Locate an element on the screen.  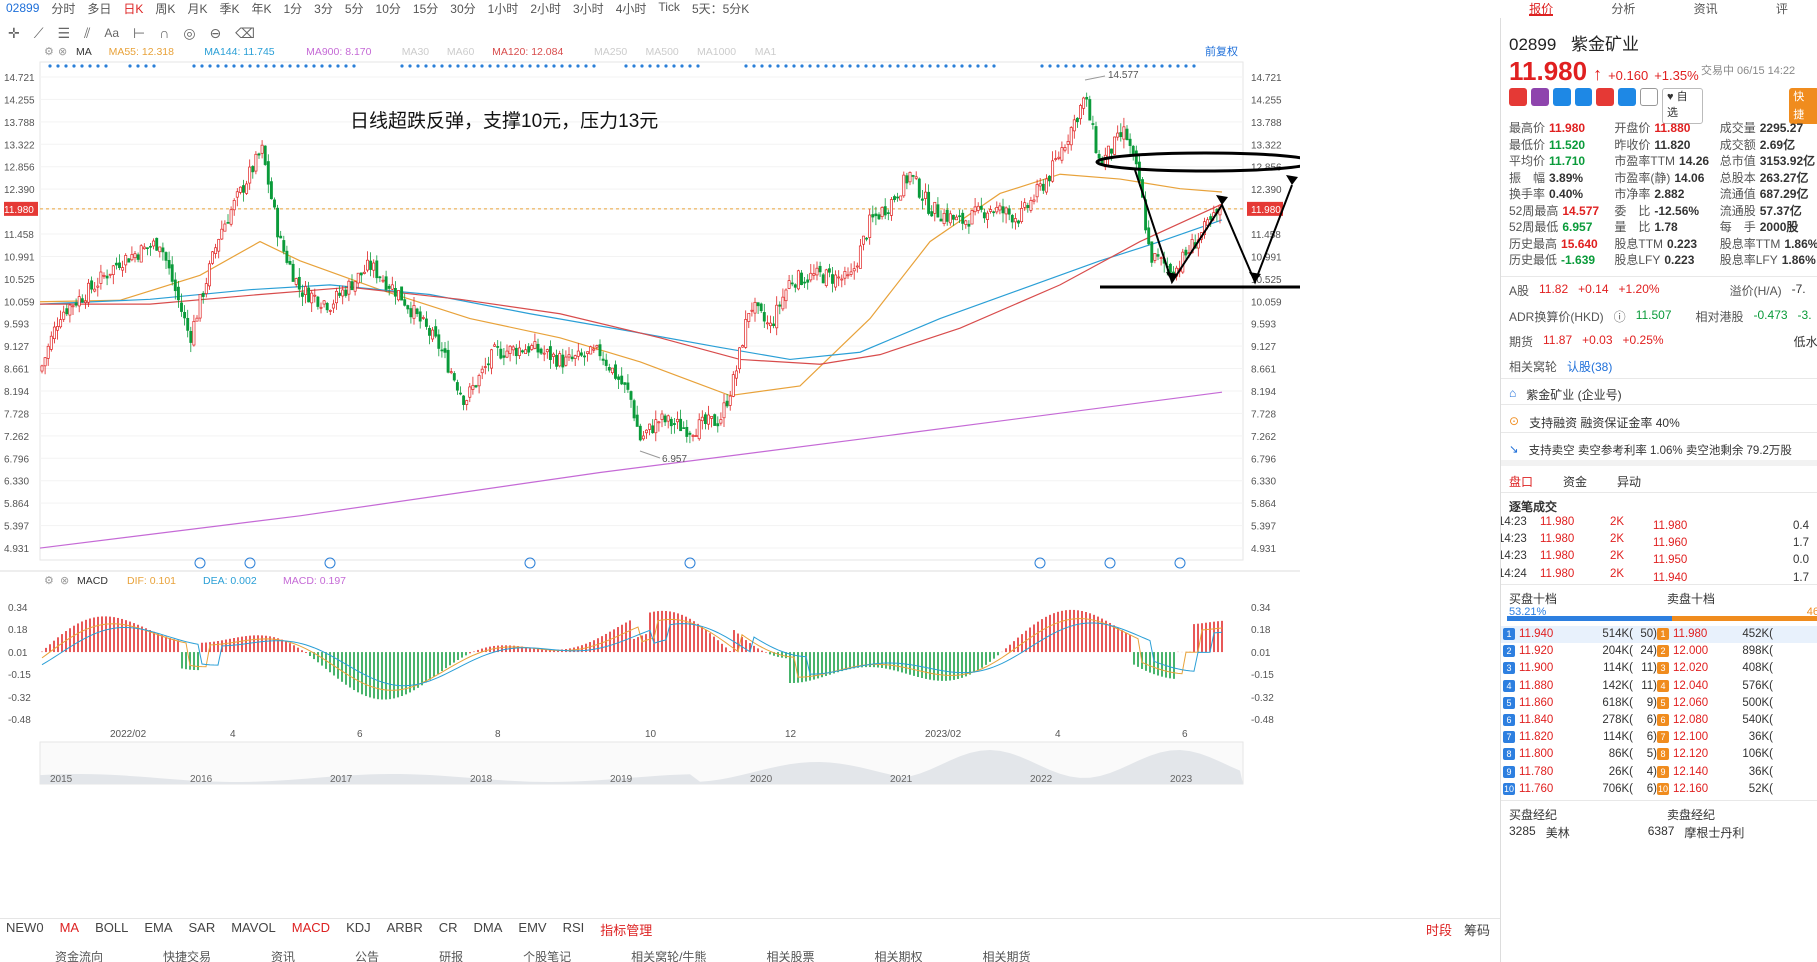
macd-settings-icon: ⚙ is located at coordinates (49, 581).